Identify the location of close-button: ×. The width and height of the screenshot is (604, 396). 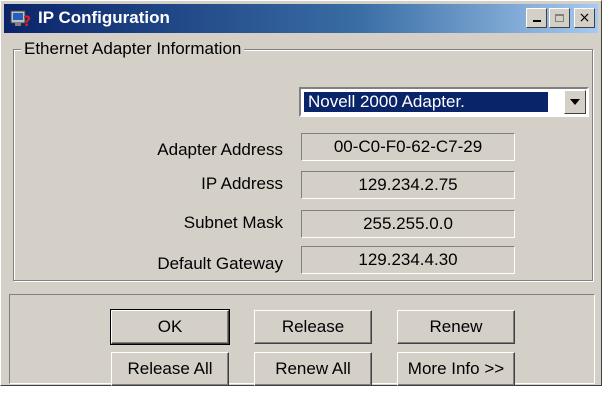
(584, 18).